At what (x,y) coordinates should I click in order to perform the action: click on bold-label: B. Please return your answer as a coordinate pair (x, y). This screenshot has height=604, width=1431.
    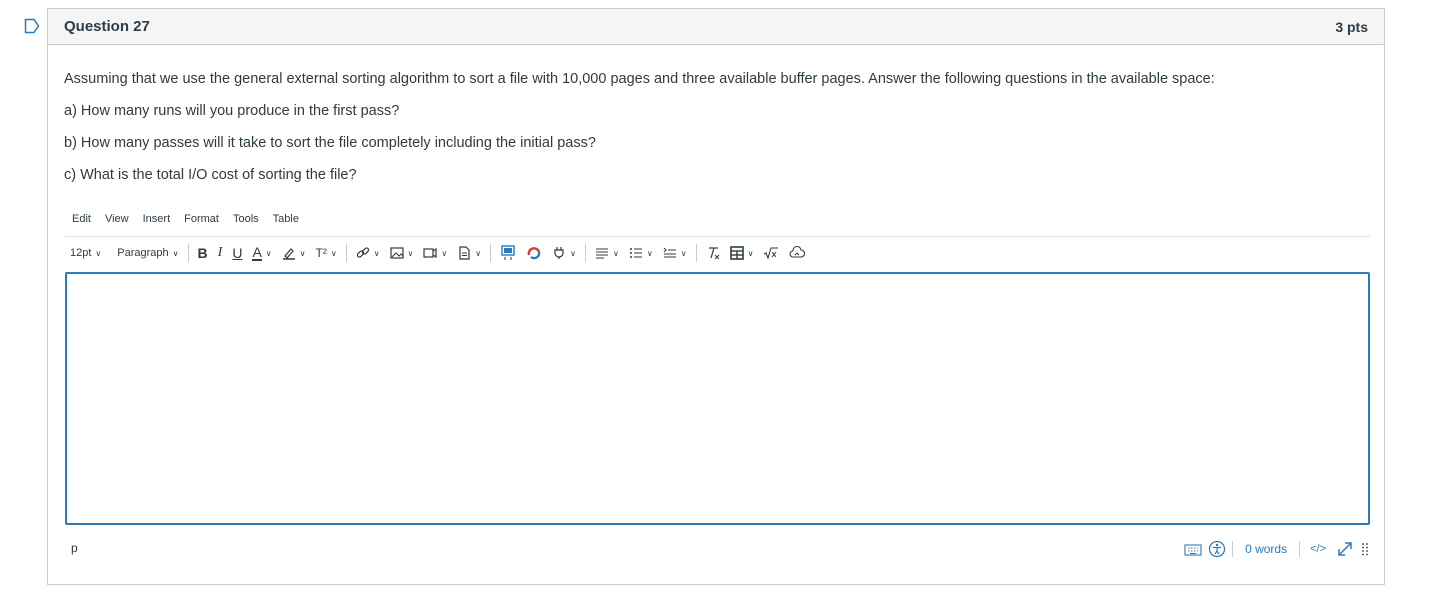
    Looking at the image, I should click on (202, 253).